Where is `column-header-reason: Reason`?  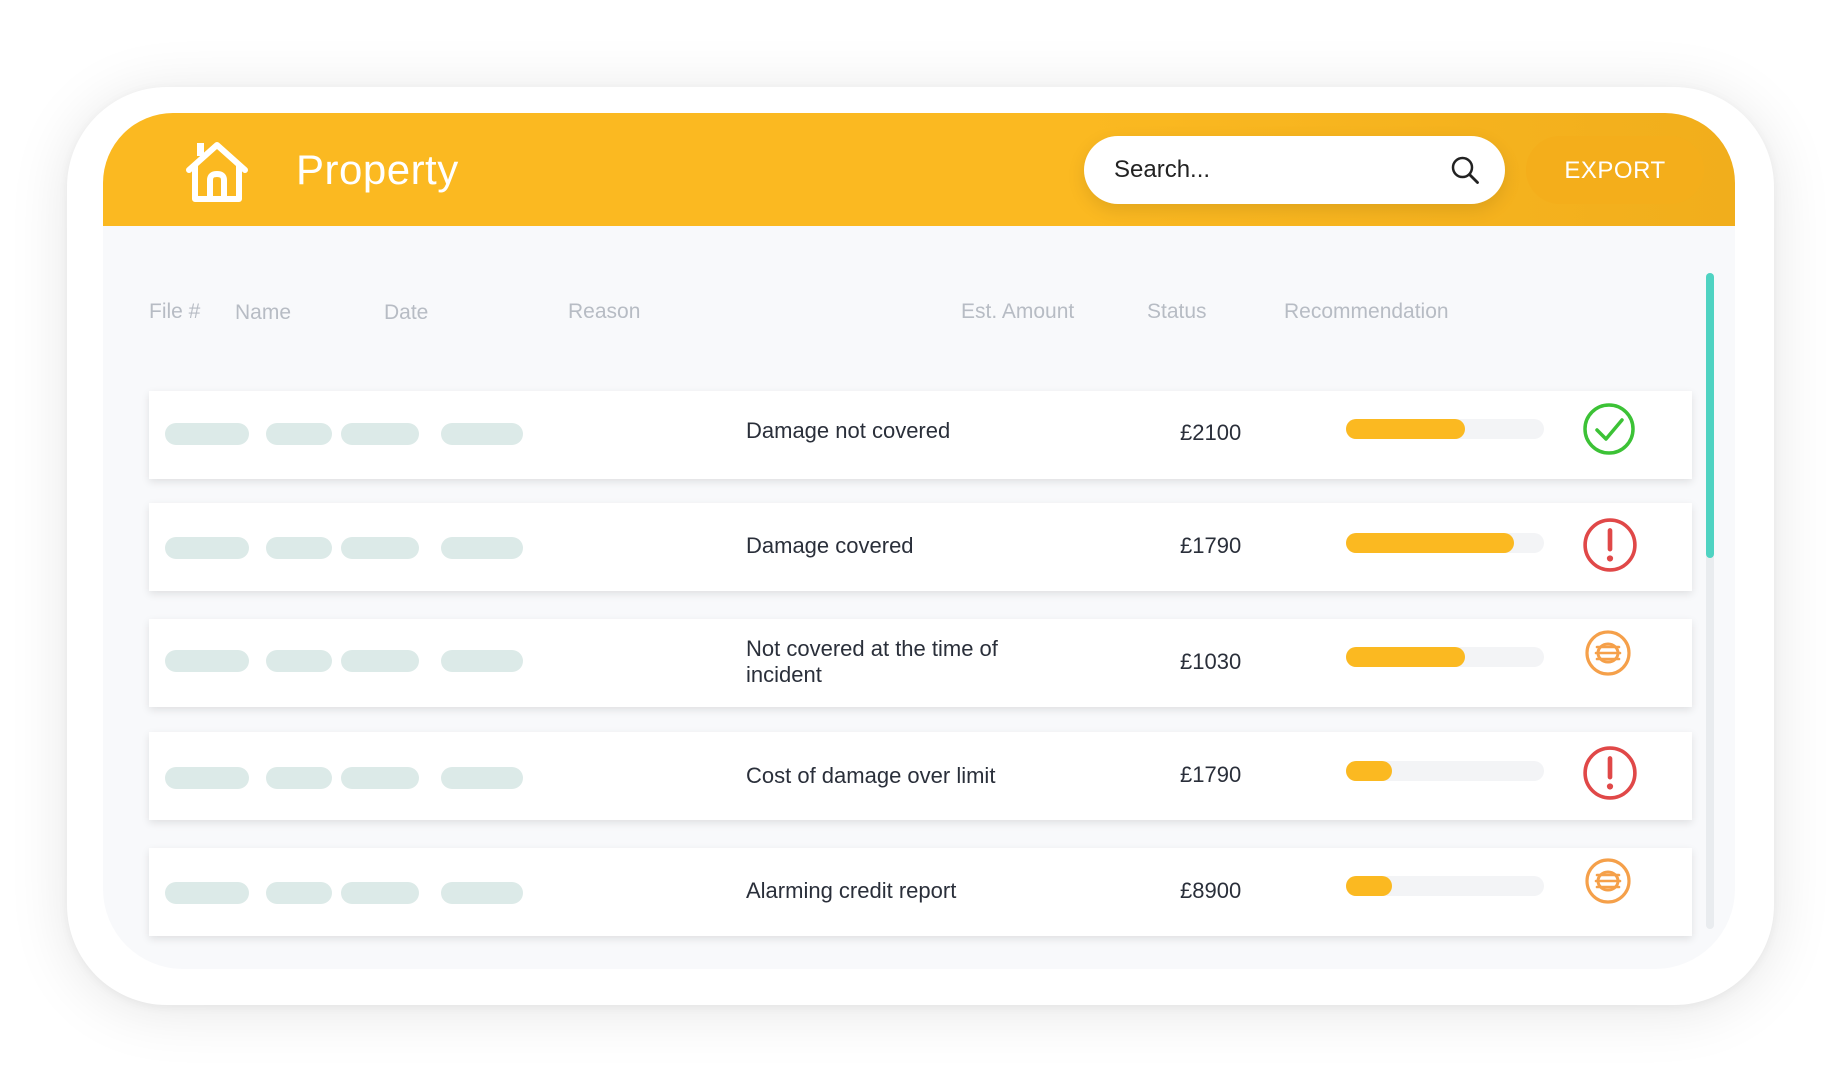
column-header-reason: Reason is located at coordinates (604, 312).